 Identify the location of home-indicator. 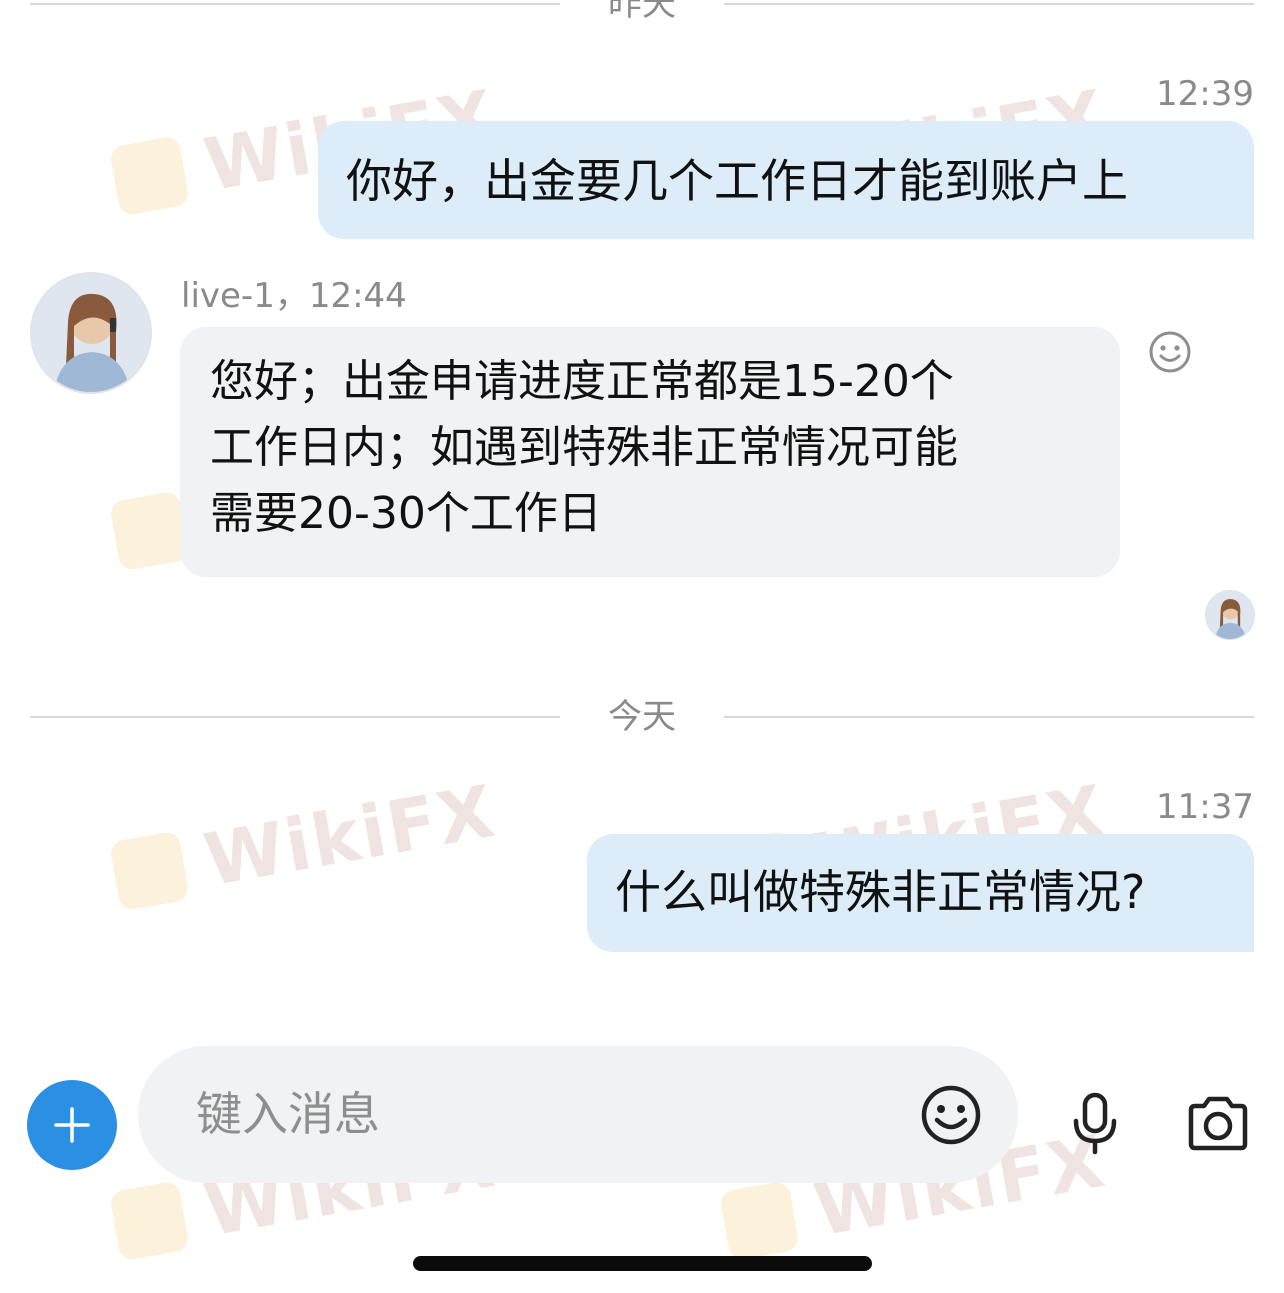
(642, 1263).